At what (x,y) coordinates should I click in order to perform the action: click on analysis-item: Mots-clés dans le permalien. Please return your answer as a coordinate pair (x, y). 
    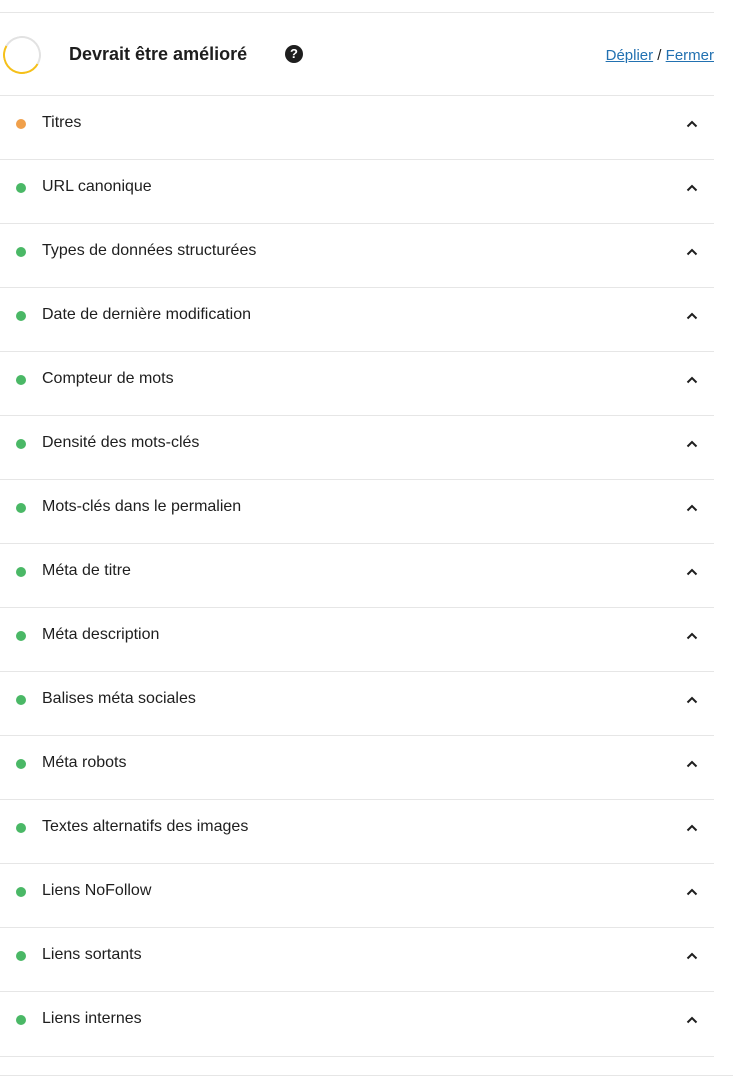
    Looking at the image, I should click on (357, 512).